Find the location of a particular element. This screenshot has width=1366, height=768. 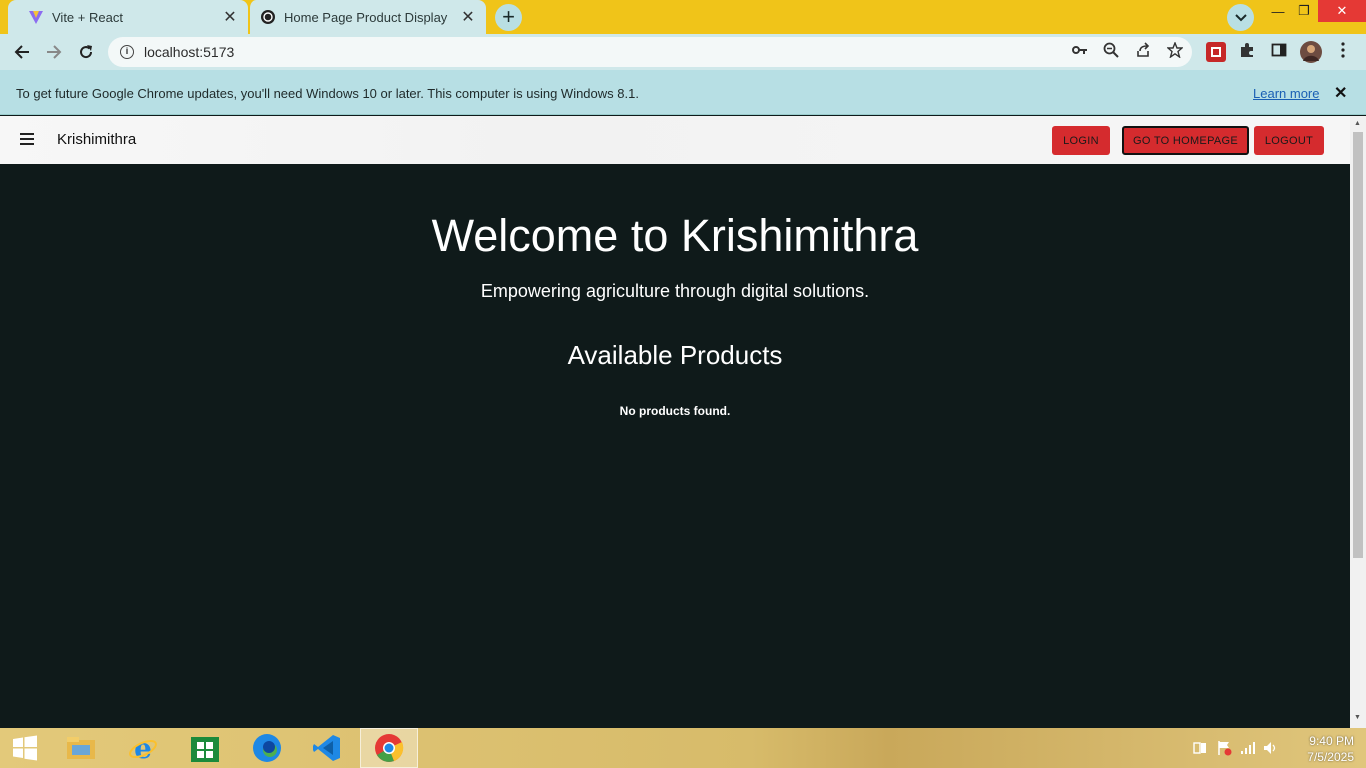

window-close-button: ✕ is located at coordinates (1342, 11).